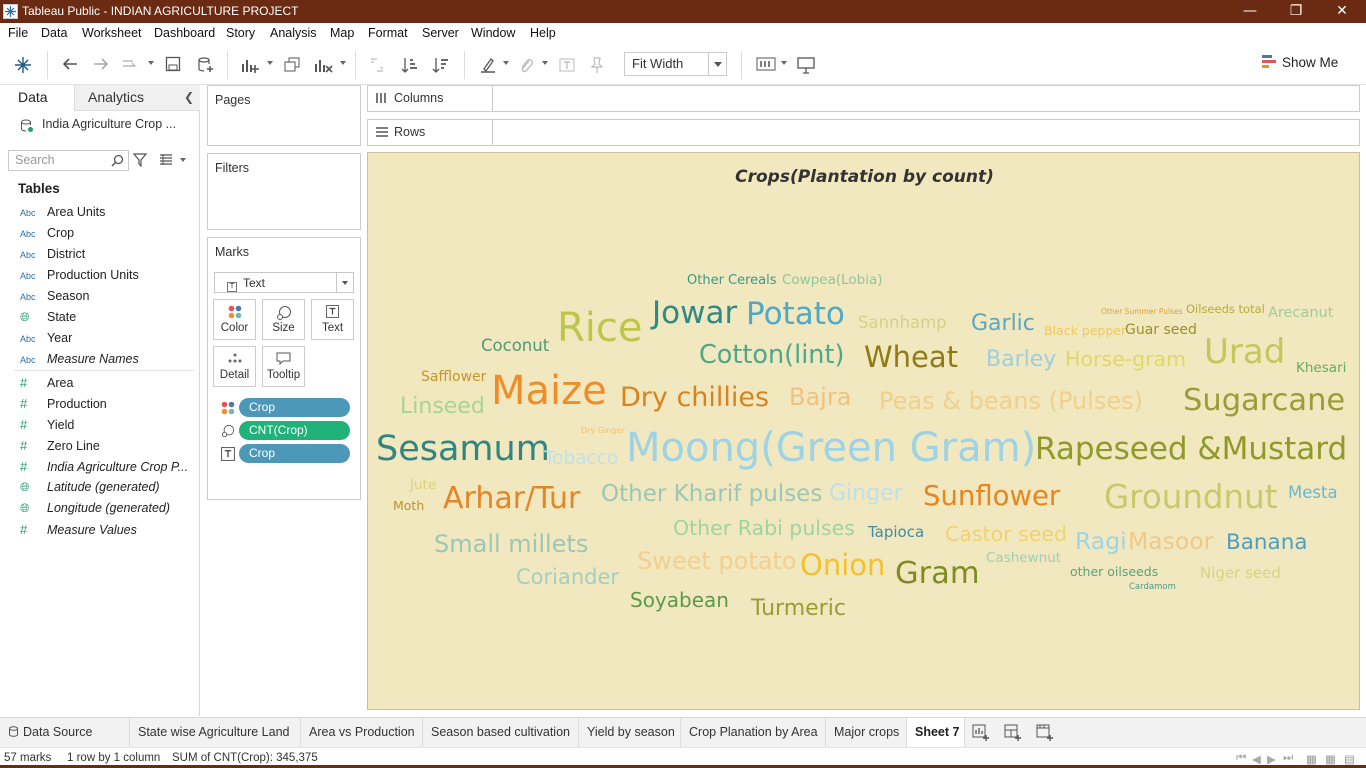 Image resolution: width=1366 pixels, height=768 pixels. What do you see at coordinates (166, 160) in the screenshot?
I see `view-list-icon` at bounding box center [166, 160].